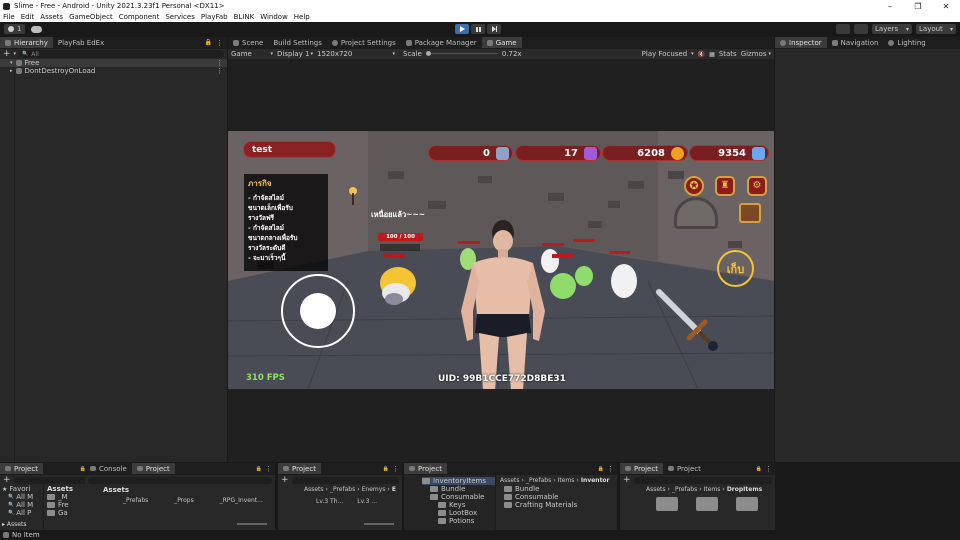 The image size is (960, 540). Describe the element at coordinates (91, 17) in the screenshot. I see `menu-gameobject: GameObject` at that location.